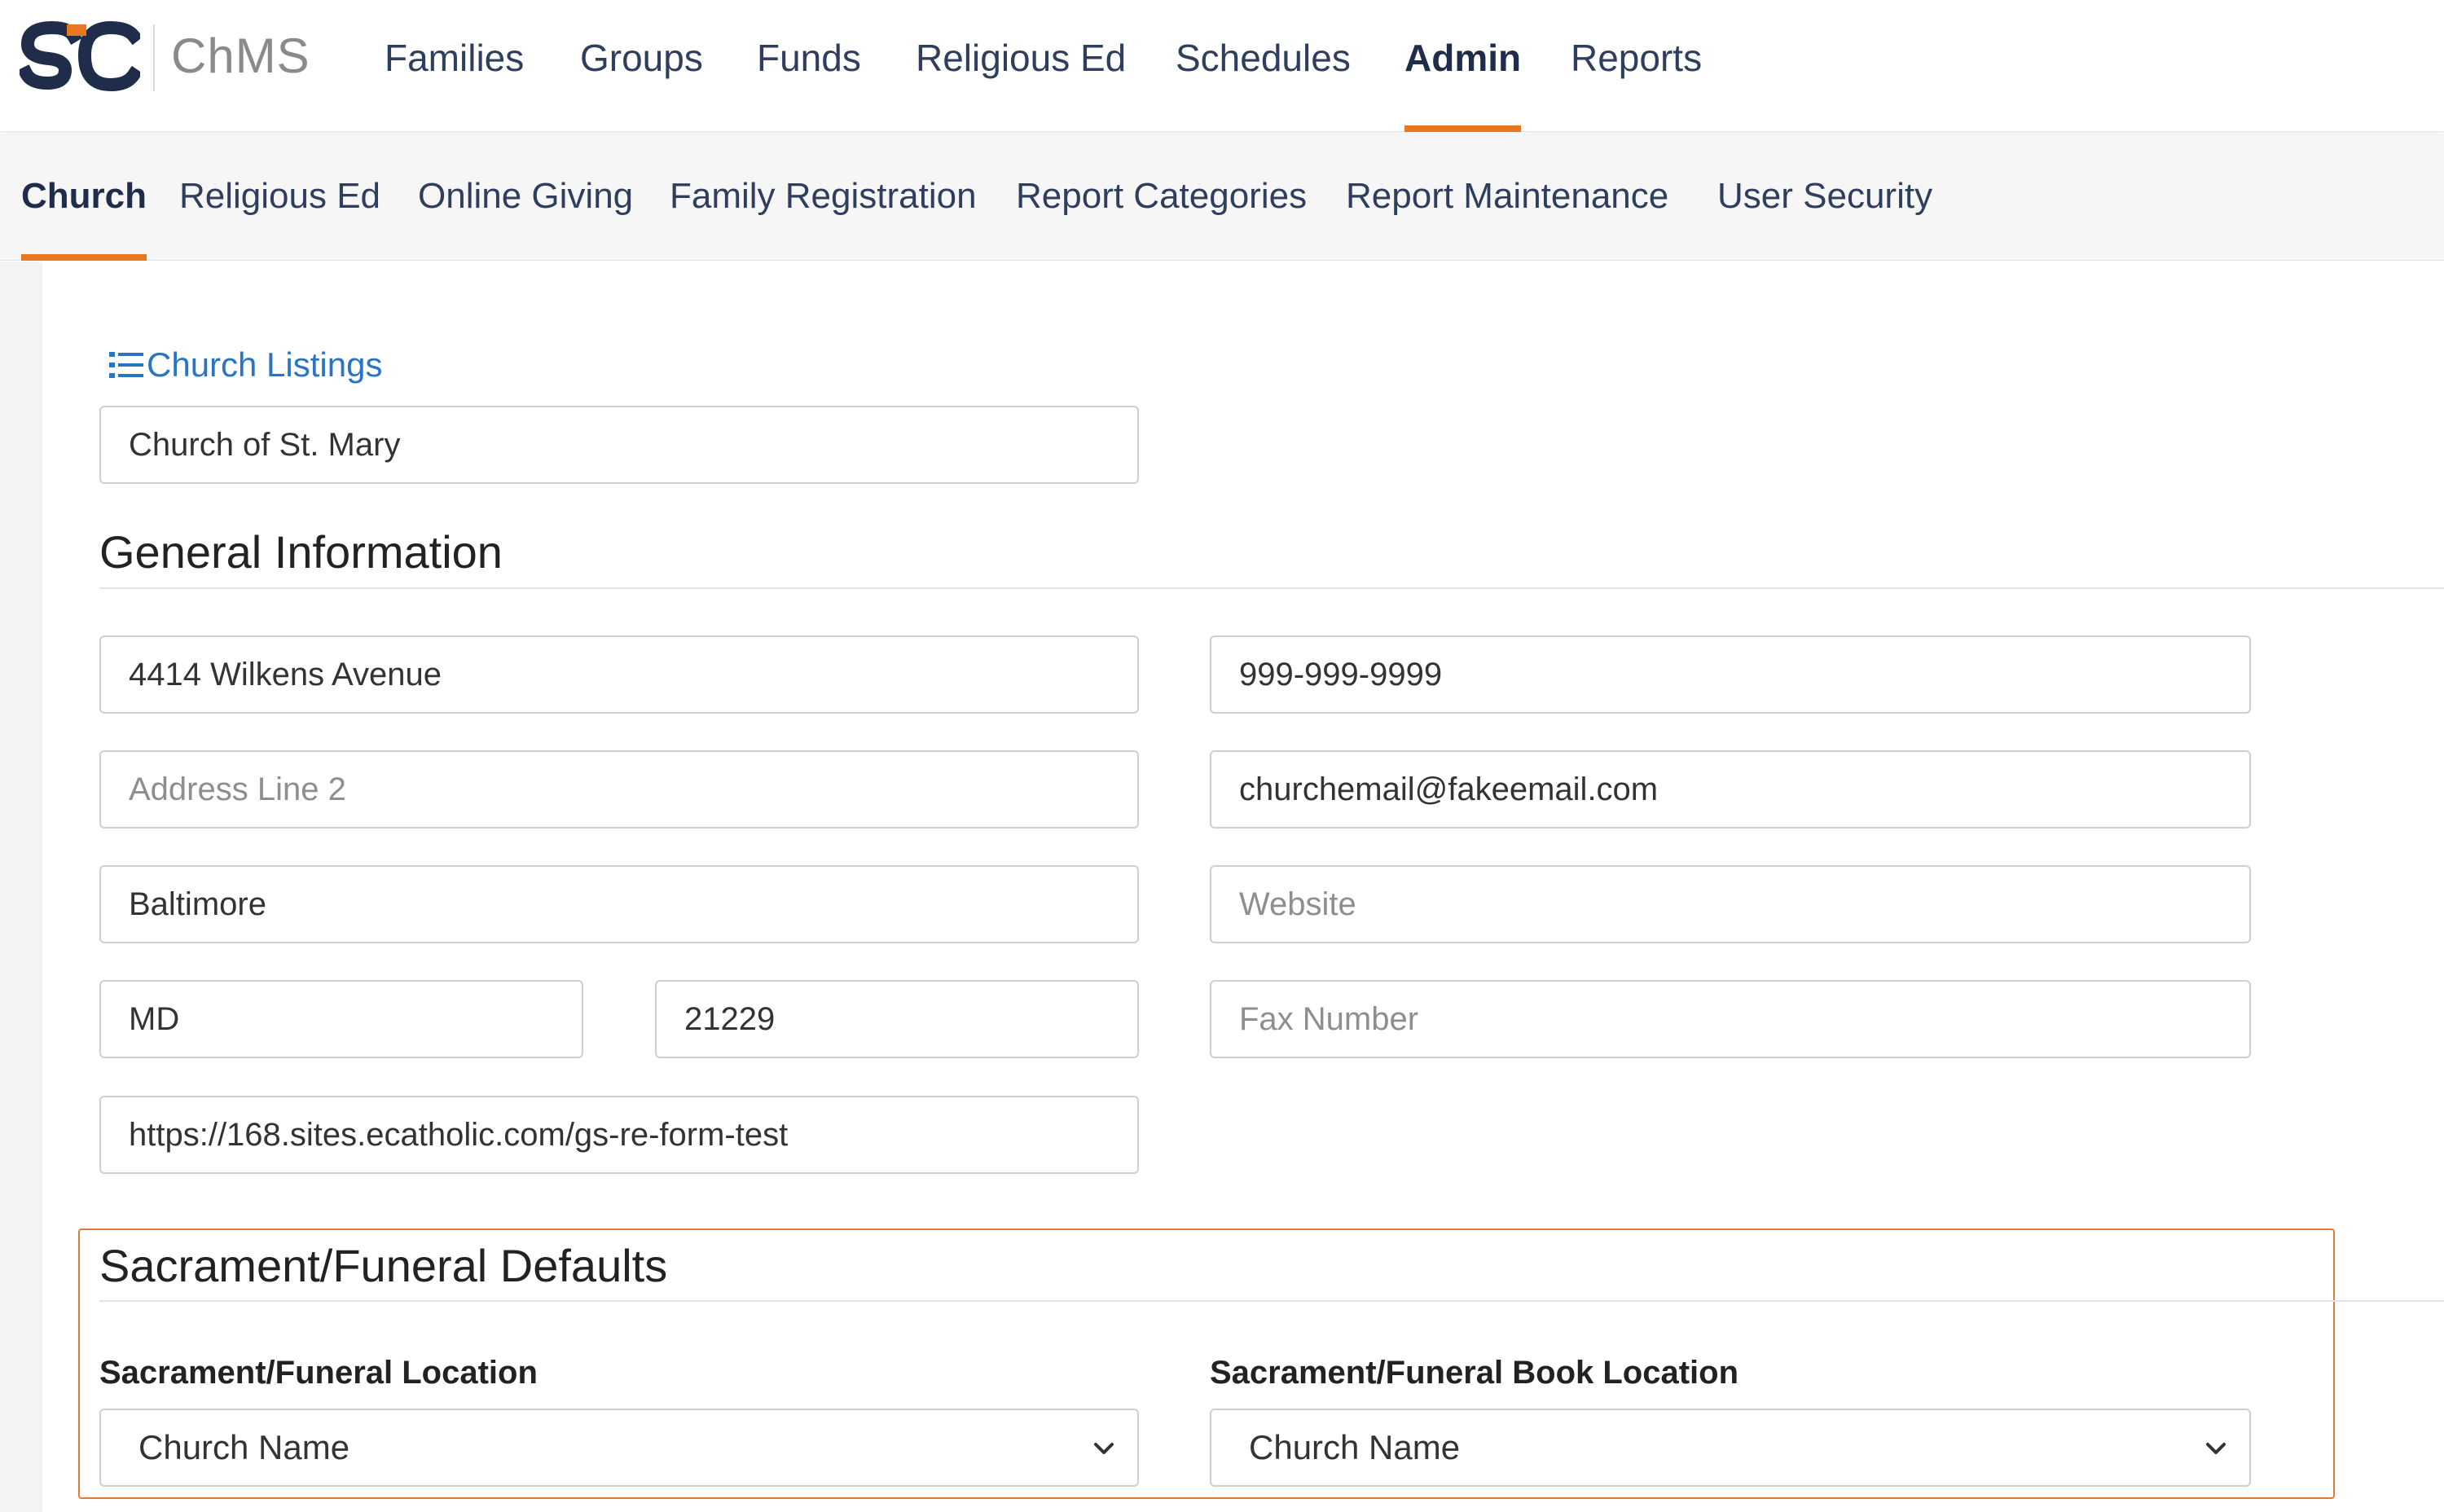 The width and height of the screenshot is (2444, 1512). Describe the element at coordinates (1730, 674) in the screenshot. I see `phone-field` at that location.